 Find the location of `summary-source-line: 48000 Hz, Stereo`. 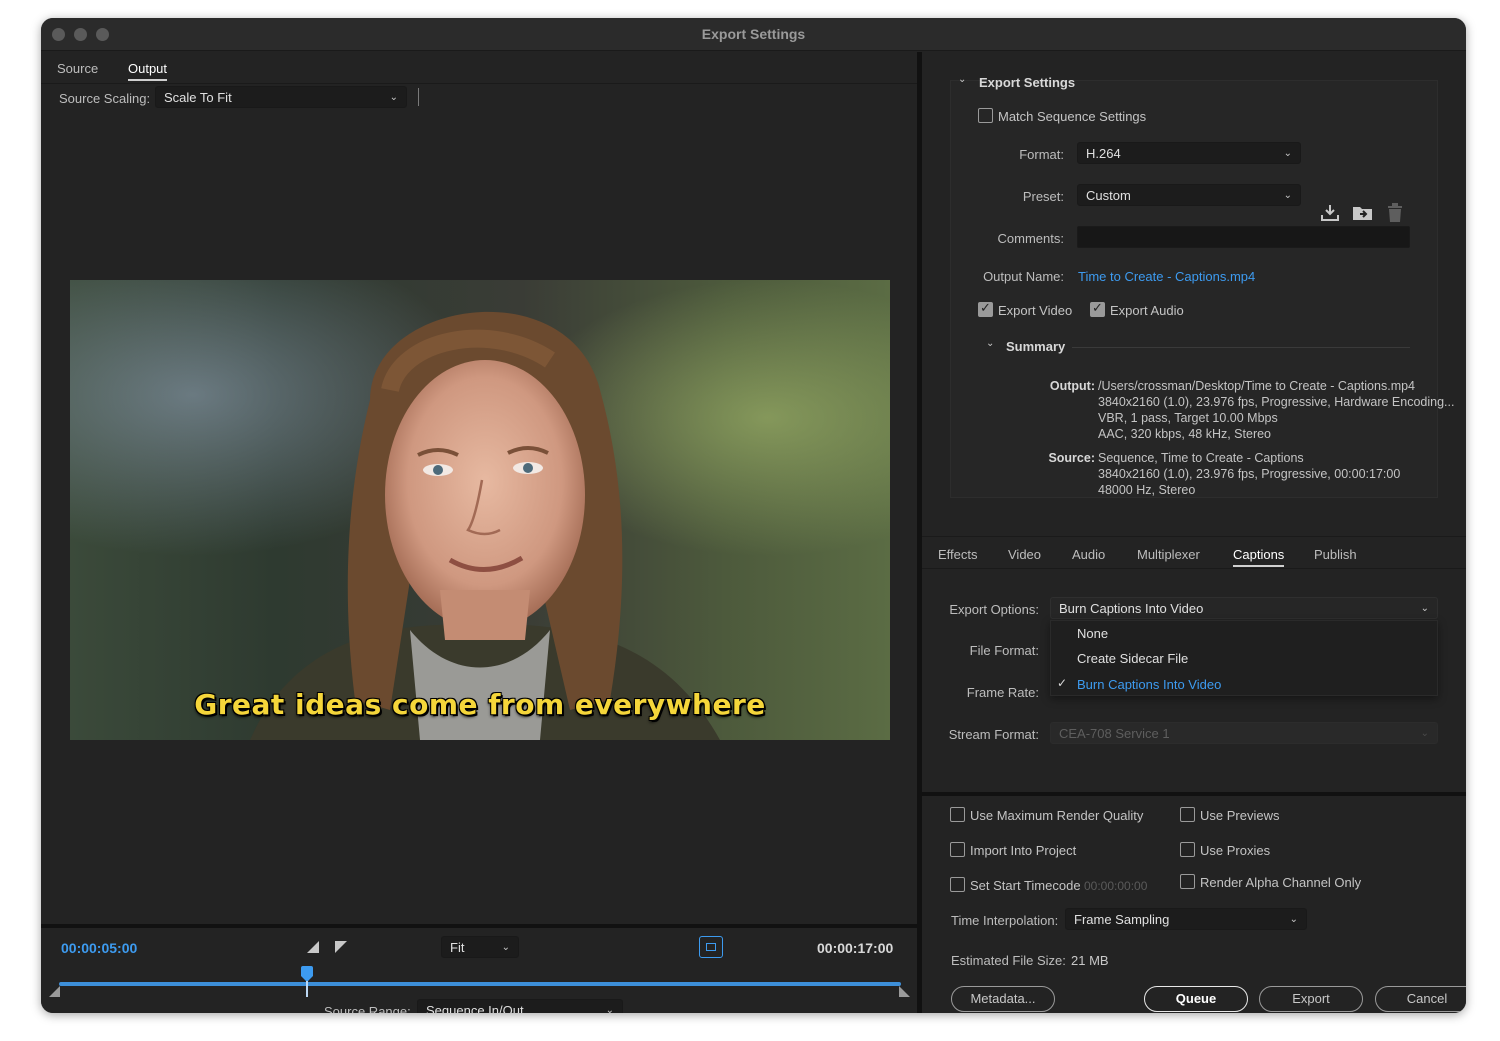

summary-source-line: 48000 Hz, Stereo is located at coordinates (1147, 490).